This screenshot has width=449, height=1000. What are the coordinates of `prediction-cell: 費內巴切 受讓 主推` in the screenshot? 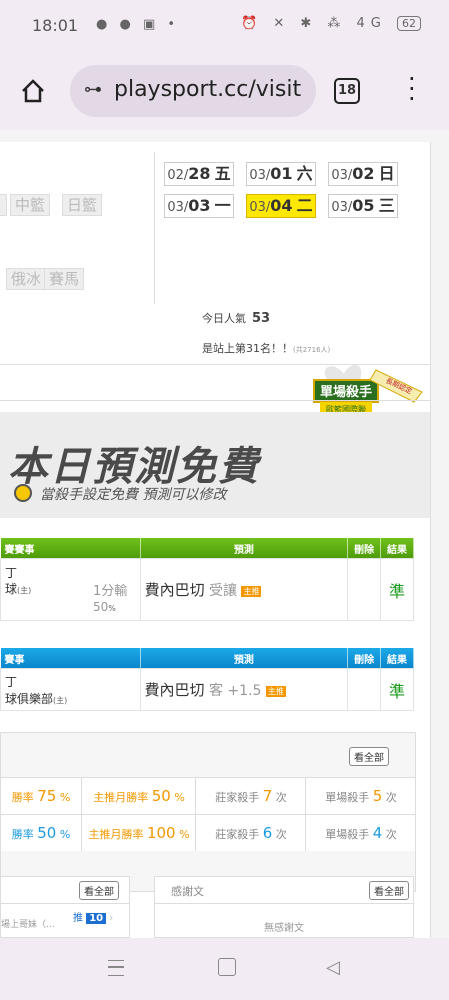 It's located at (244, 589).